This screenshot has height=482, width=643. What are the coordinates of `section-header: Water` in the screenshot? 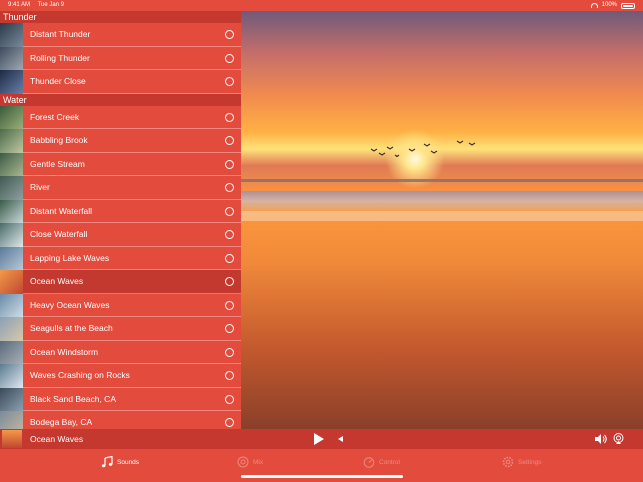 It's located at (120, 99).